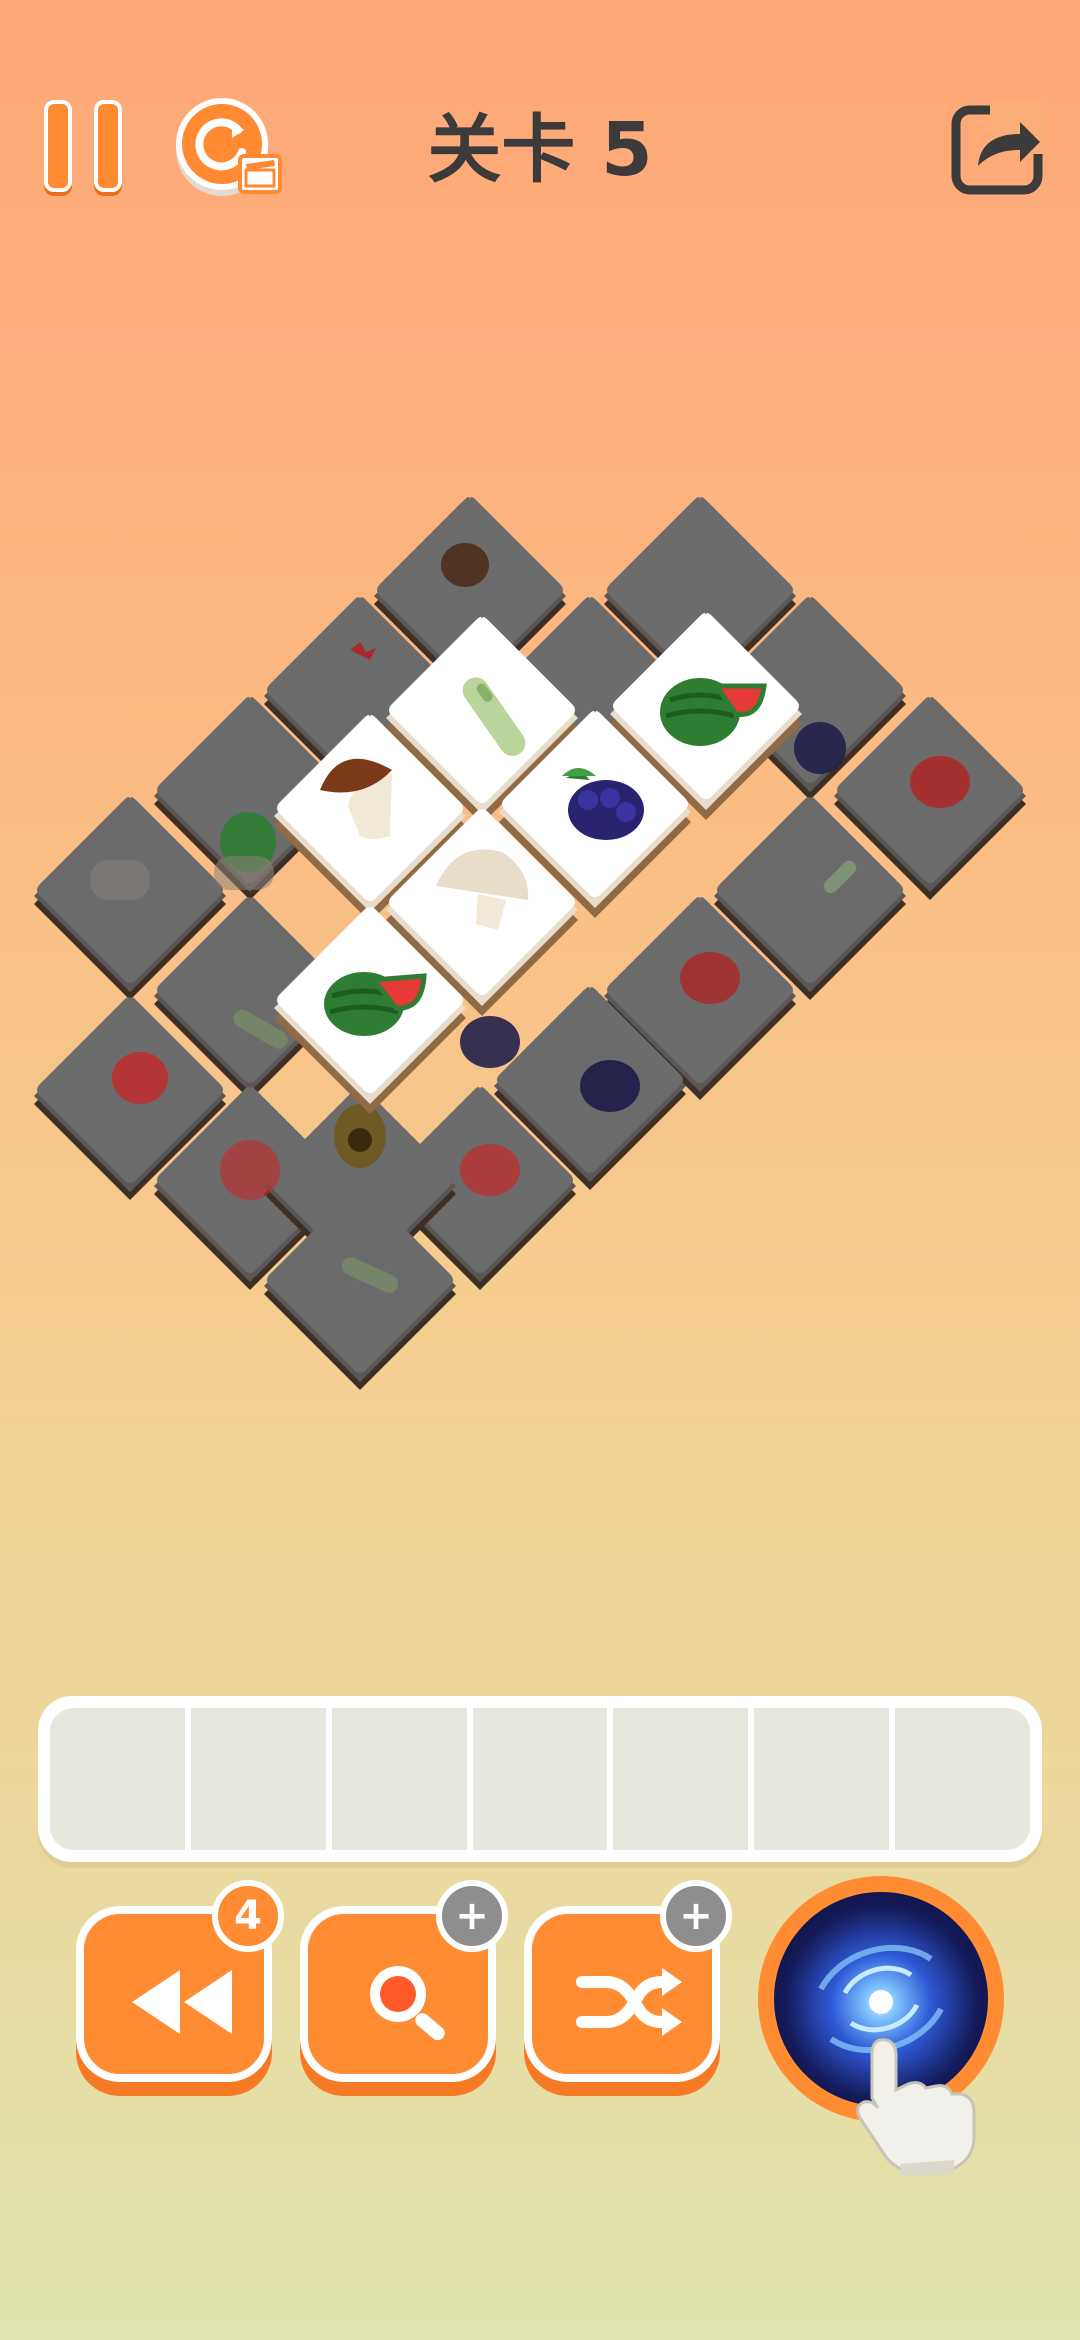 The width and height of the screenshot is (1080, 2340). I want to click on magnifier-icon, so click(407, 2003).